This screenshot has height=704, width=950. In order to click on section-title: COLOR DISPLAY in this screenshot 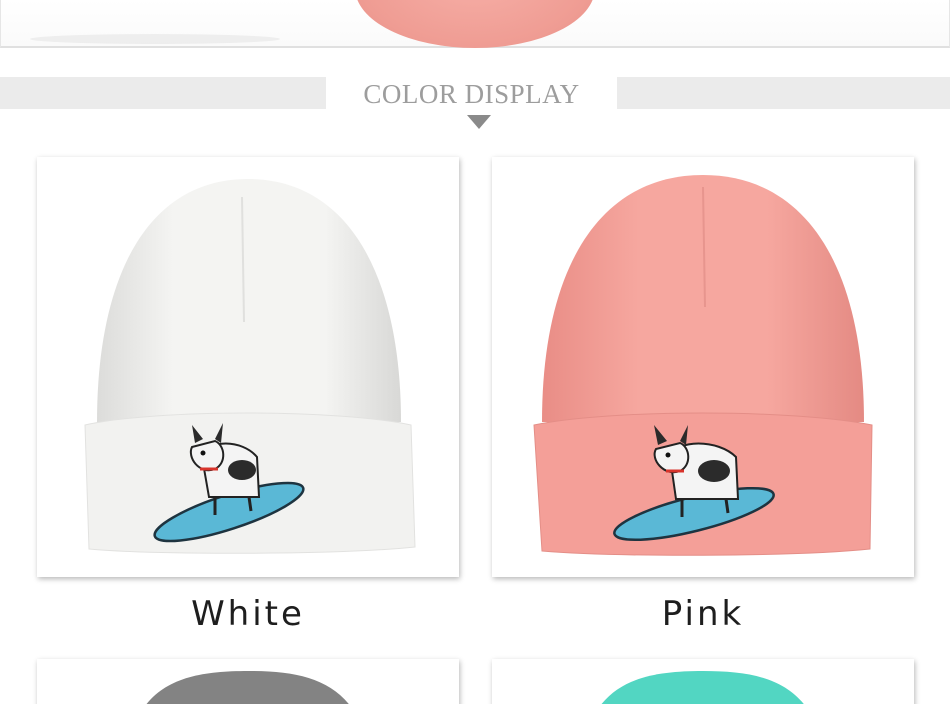, I will do `click(471, 94)`.